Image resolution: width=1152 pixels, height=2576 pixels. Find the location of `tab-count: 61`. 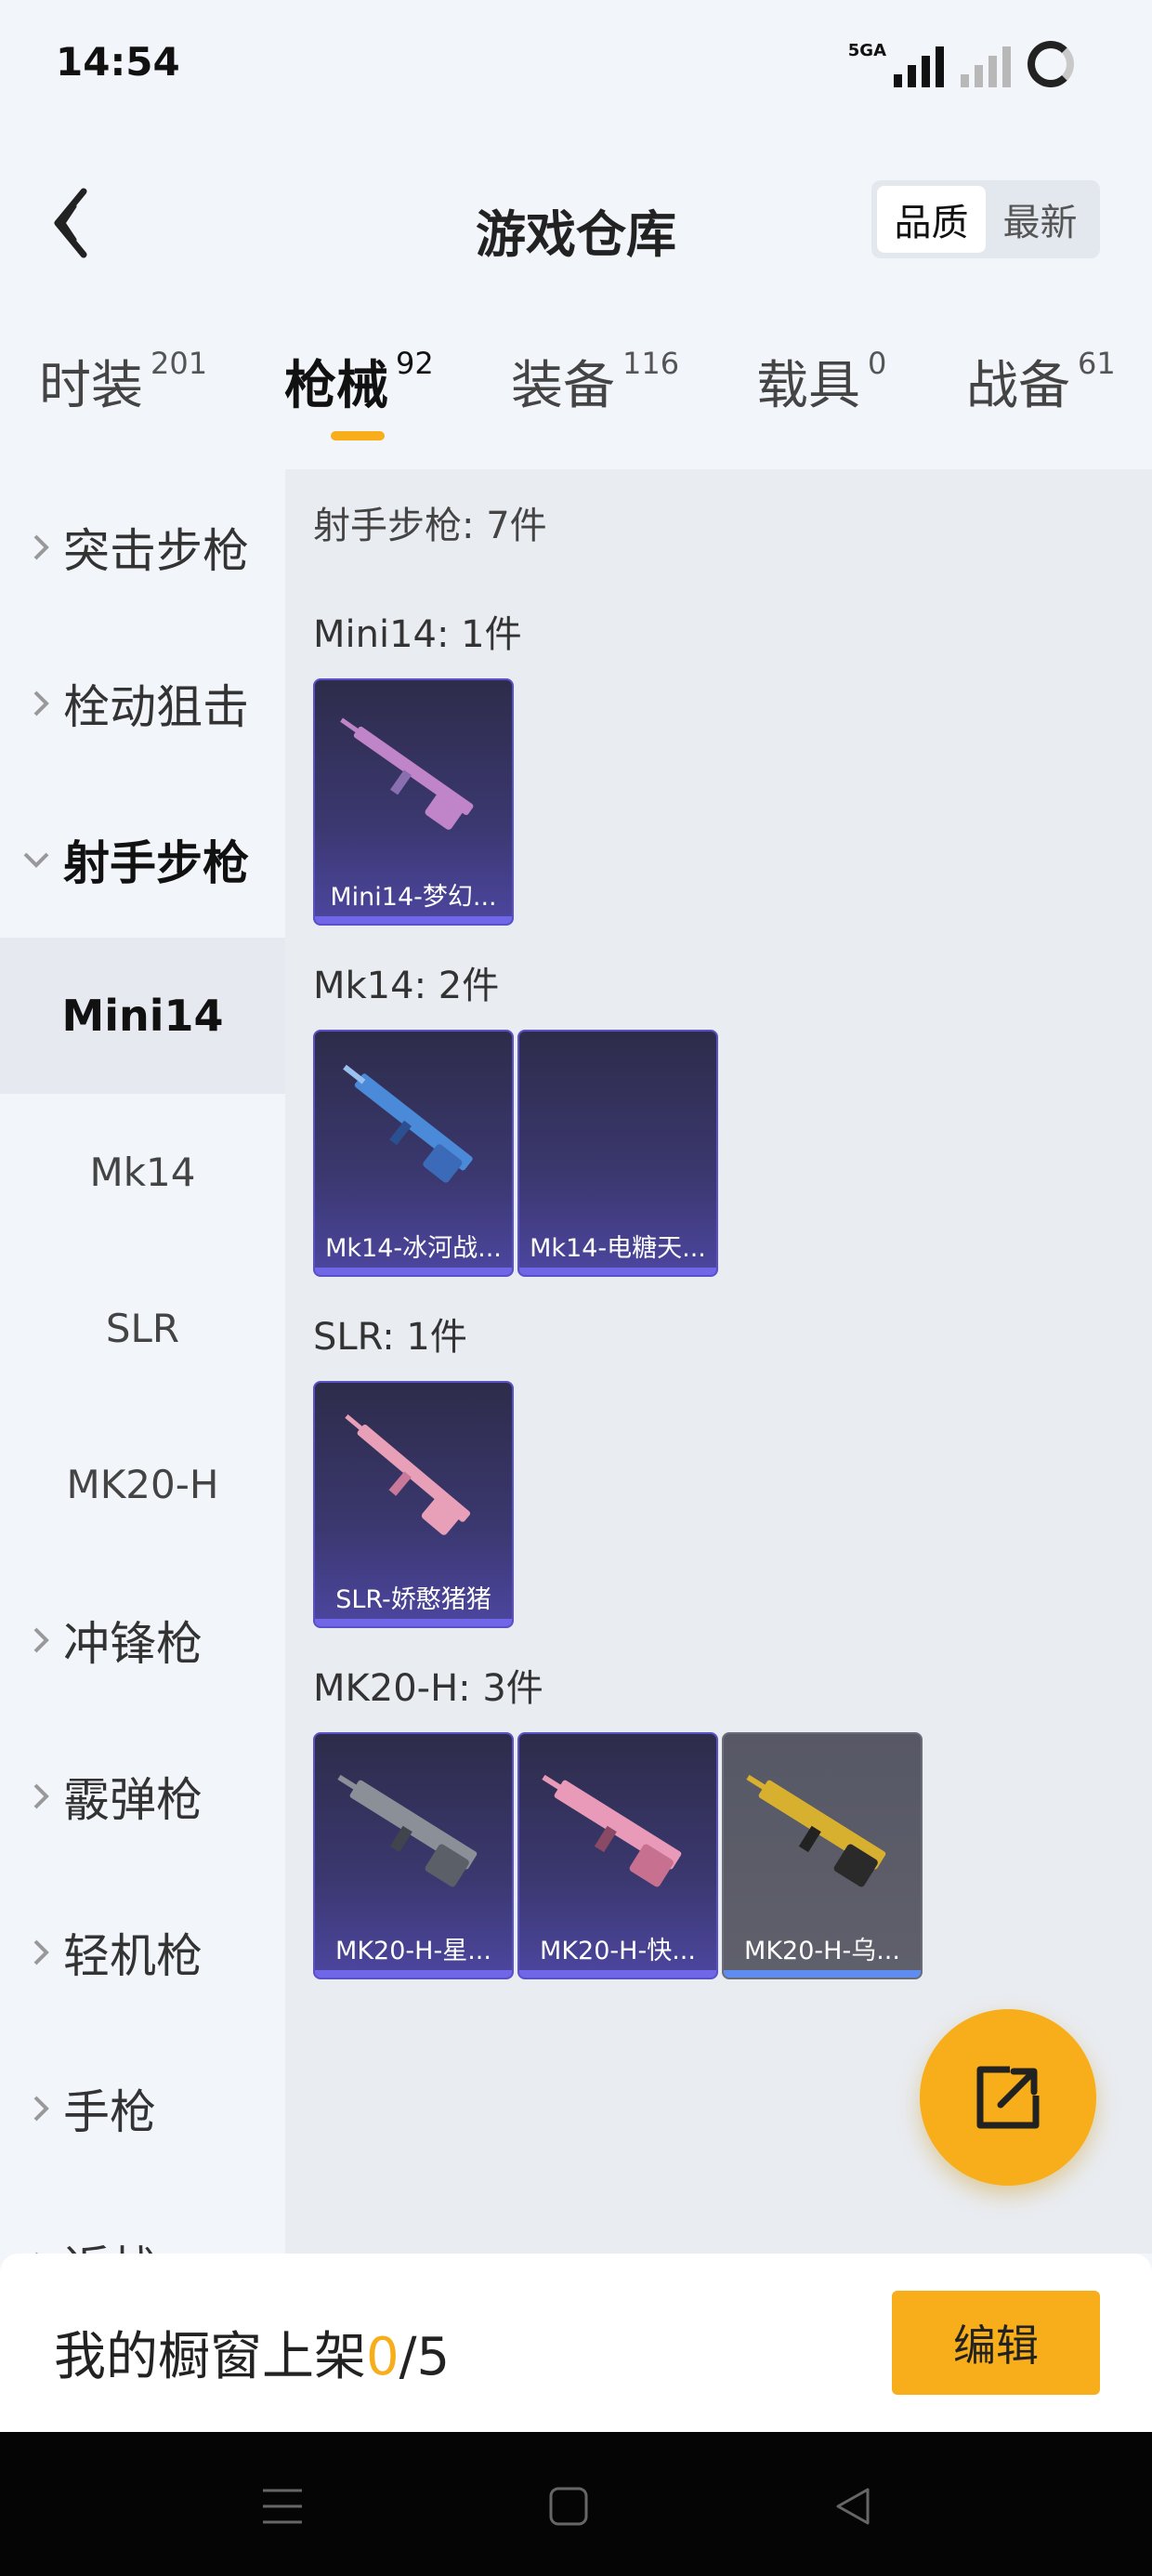

tab-count: 61 is located at coordinates (1097, 363).